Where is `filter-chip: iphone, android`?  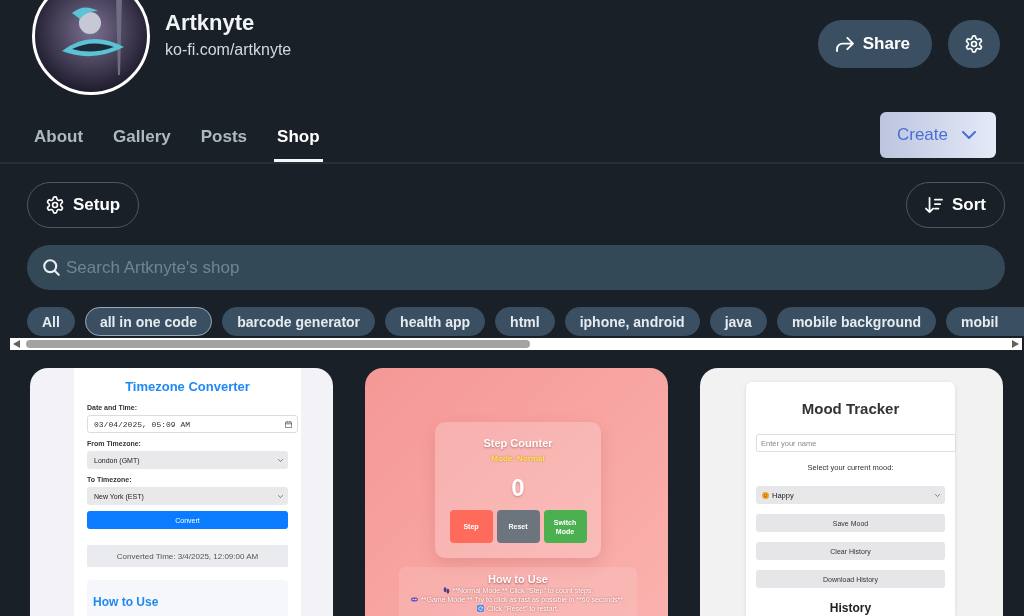
filter-chip: iphone, android is located at coordinates (632, 321).